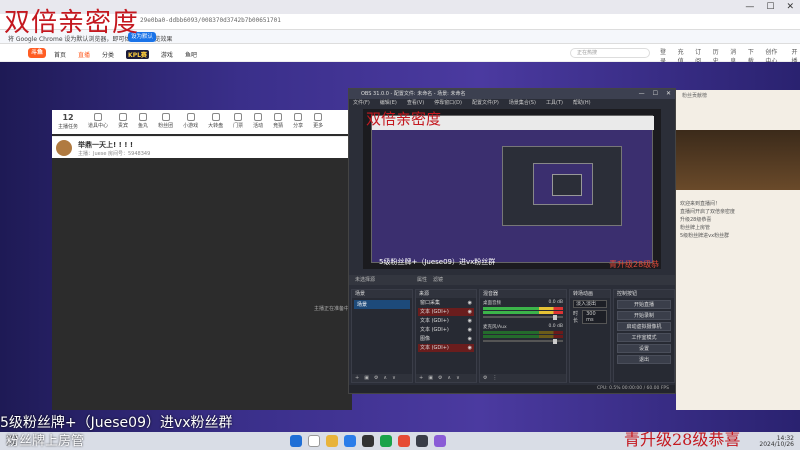 The width and height of the screenshot is (800, 450). What do you see at coordinates (190, 117) in the screenshot?
I see `game-icon` at bounding box center [190, 117].